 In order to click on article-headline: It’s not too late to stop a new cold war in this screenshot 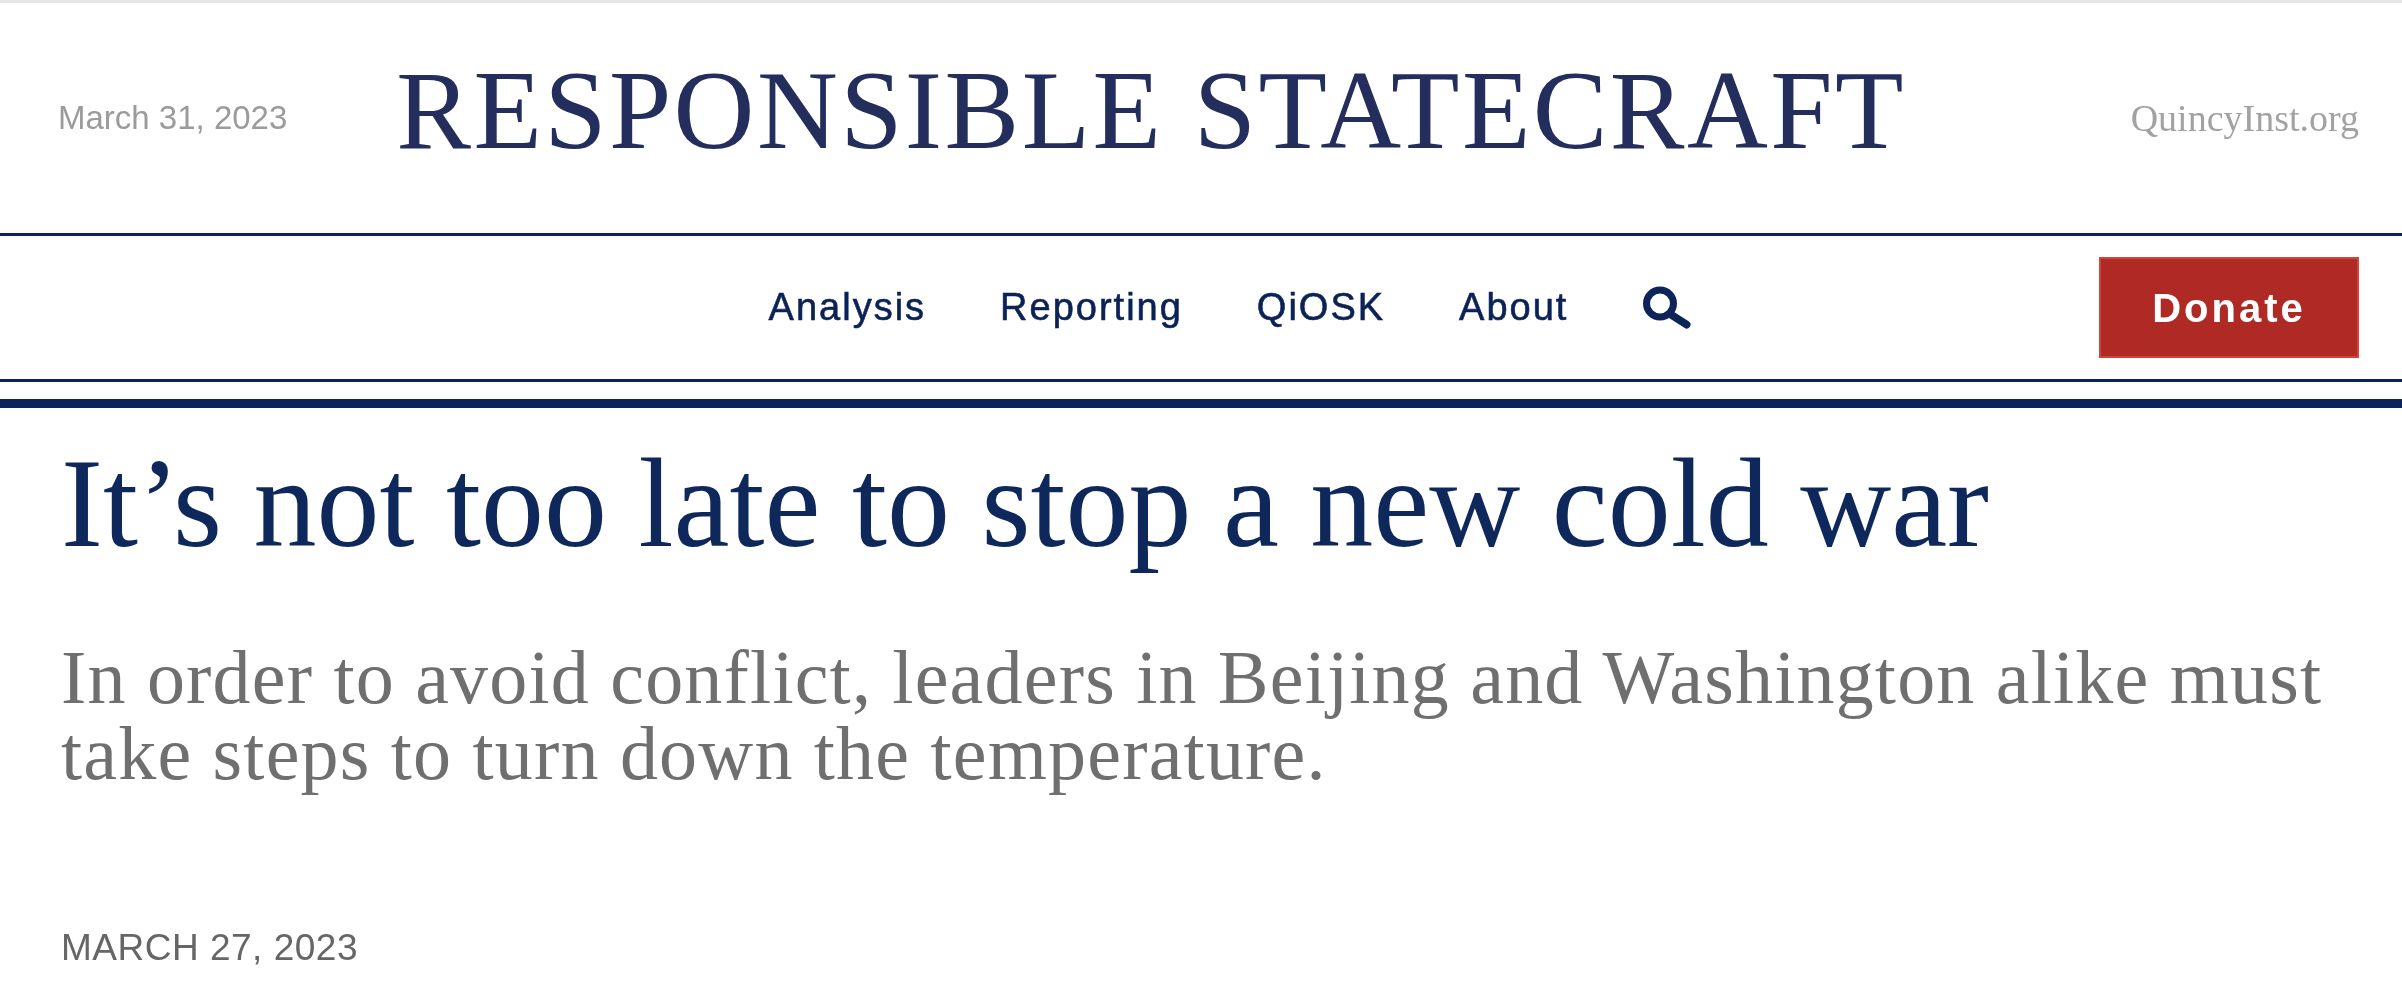, I will do `click(1026, 504)`.